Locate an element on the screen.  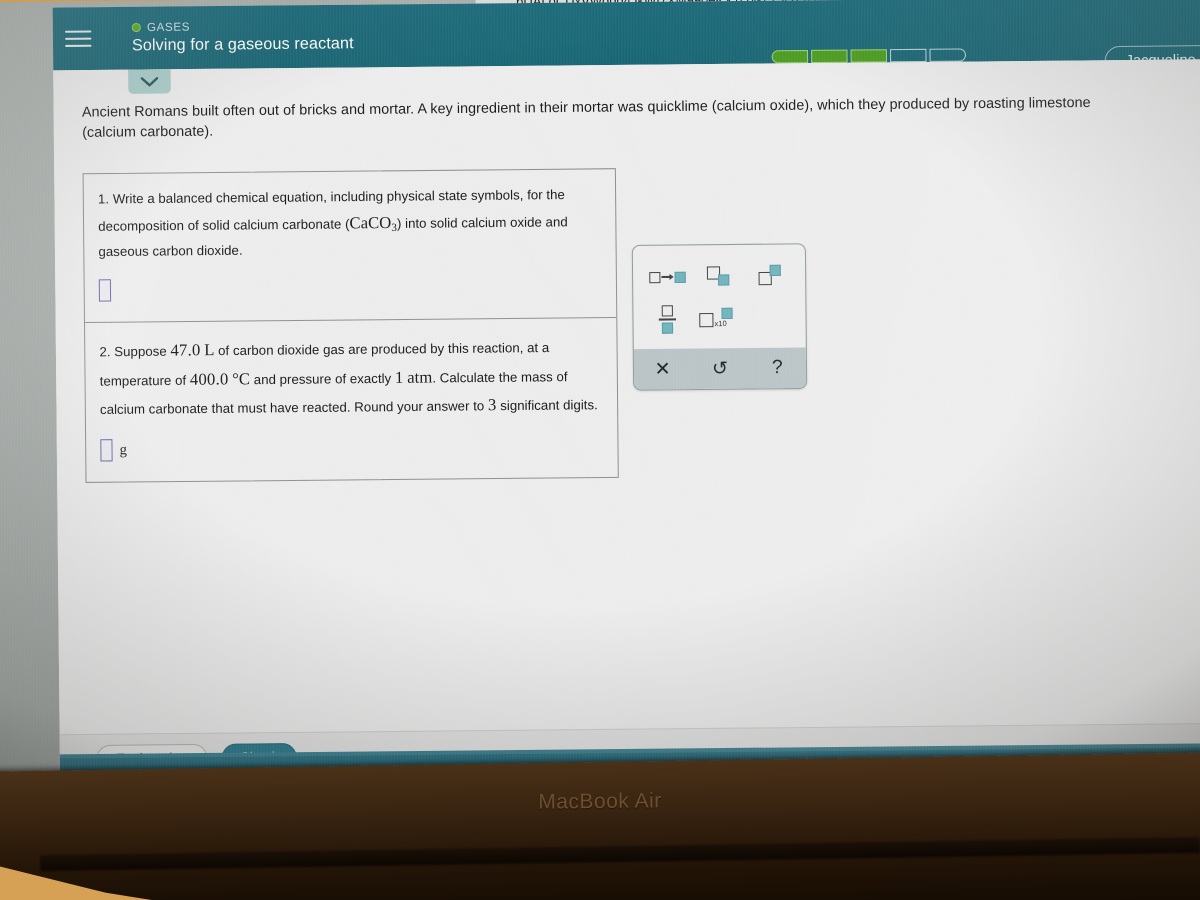
subscript-icon is located at coordinates (719, 276).